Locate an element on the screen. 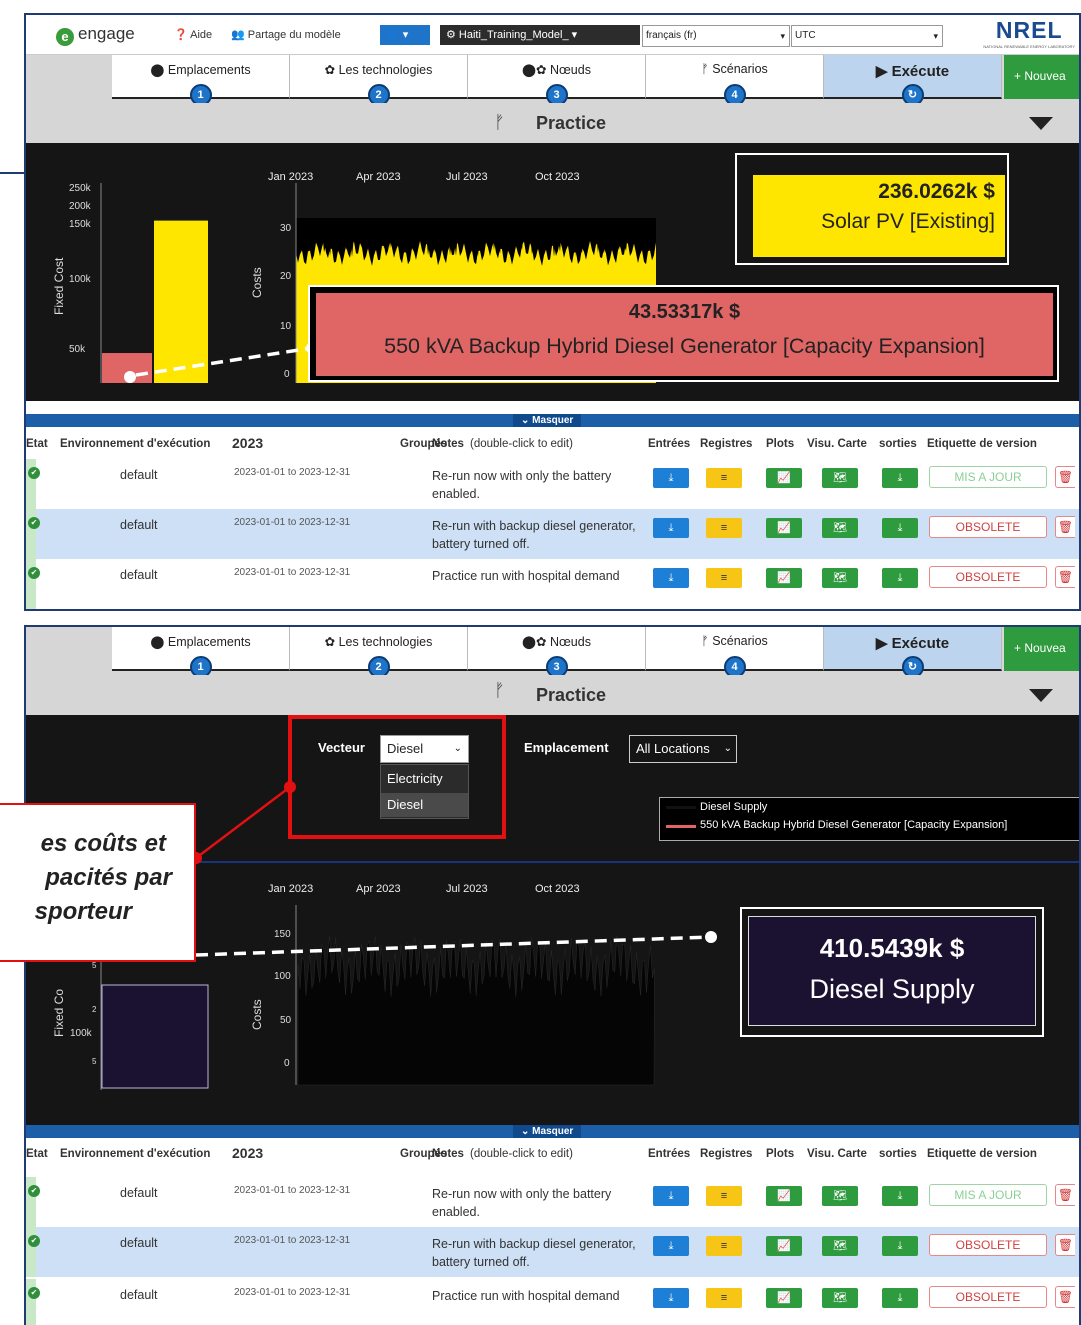 The image size is (1081, 1325). tab-label: Emplacements is located at coordinates (209, 642).